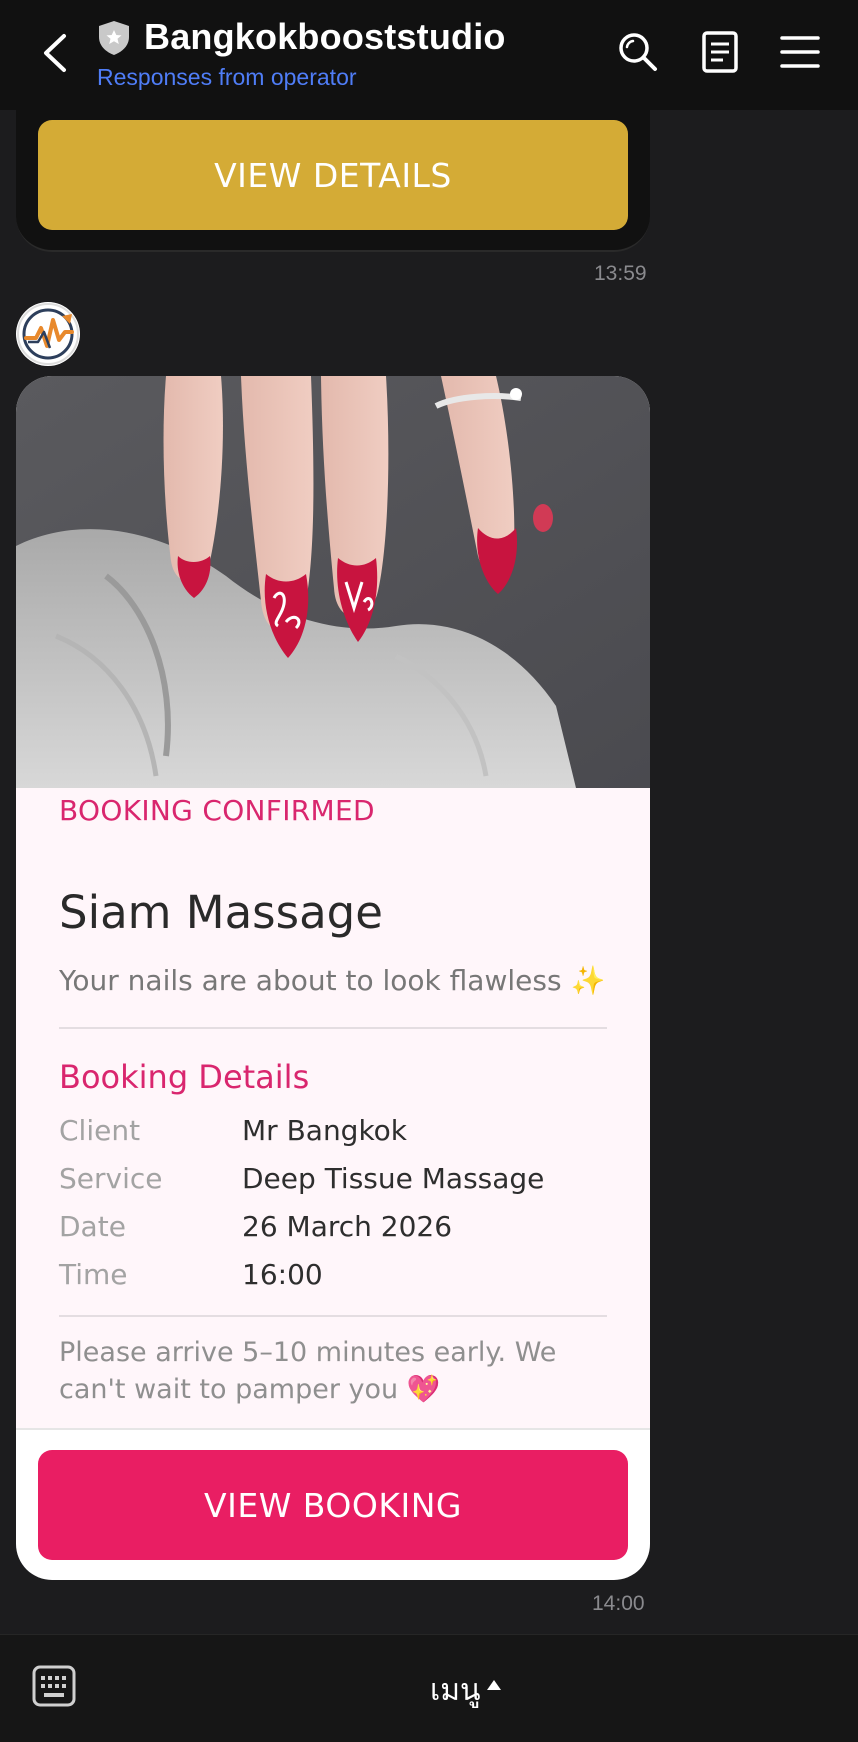  I want to click on client-value: Mr Bangkok, so click(325, 1130).